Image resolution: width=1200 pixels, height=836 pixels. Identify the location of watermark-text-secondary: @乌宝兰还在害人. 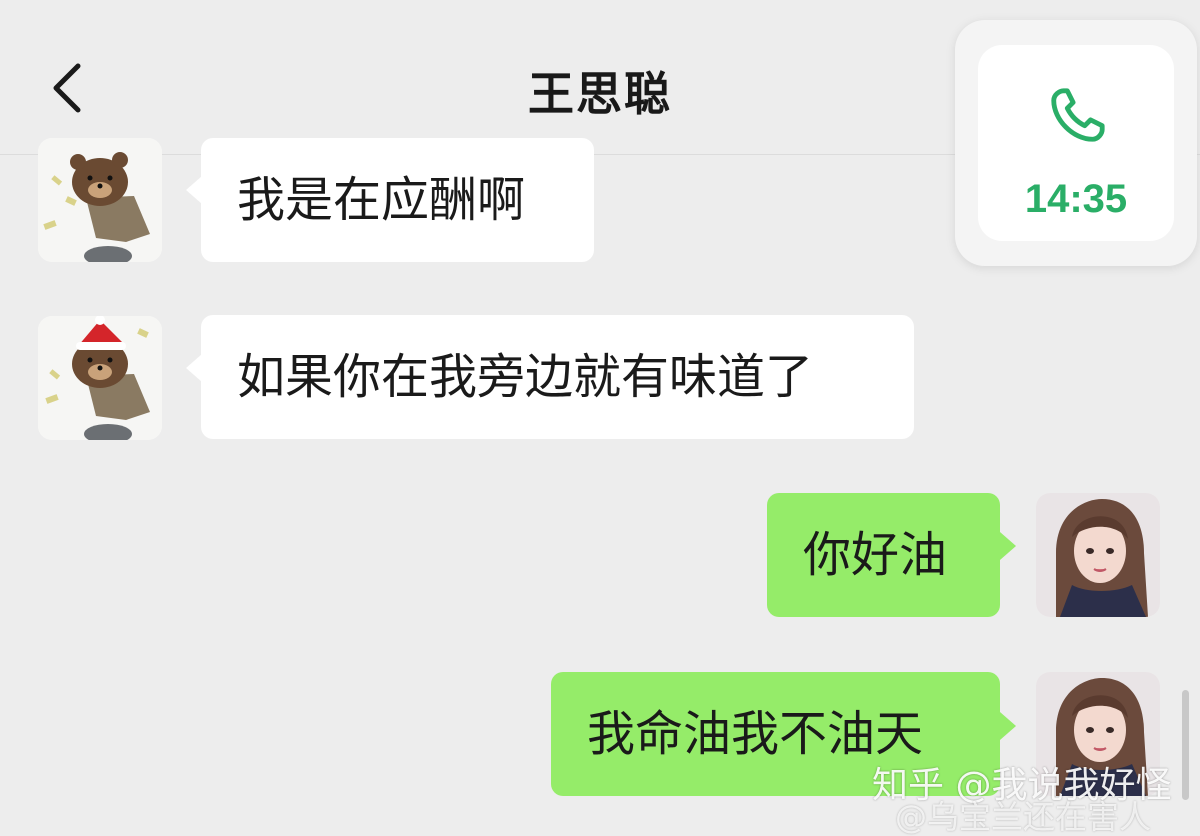
(1023, 817).